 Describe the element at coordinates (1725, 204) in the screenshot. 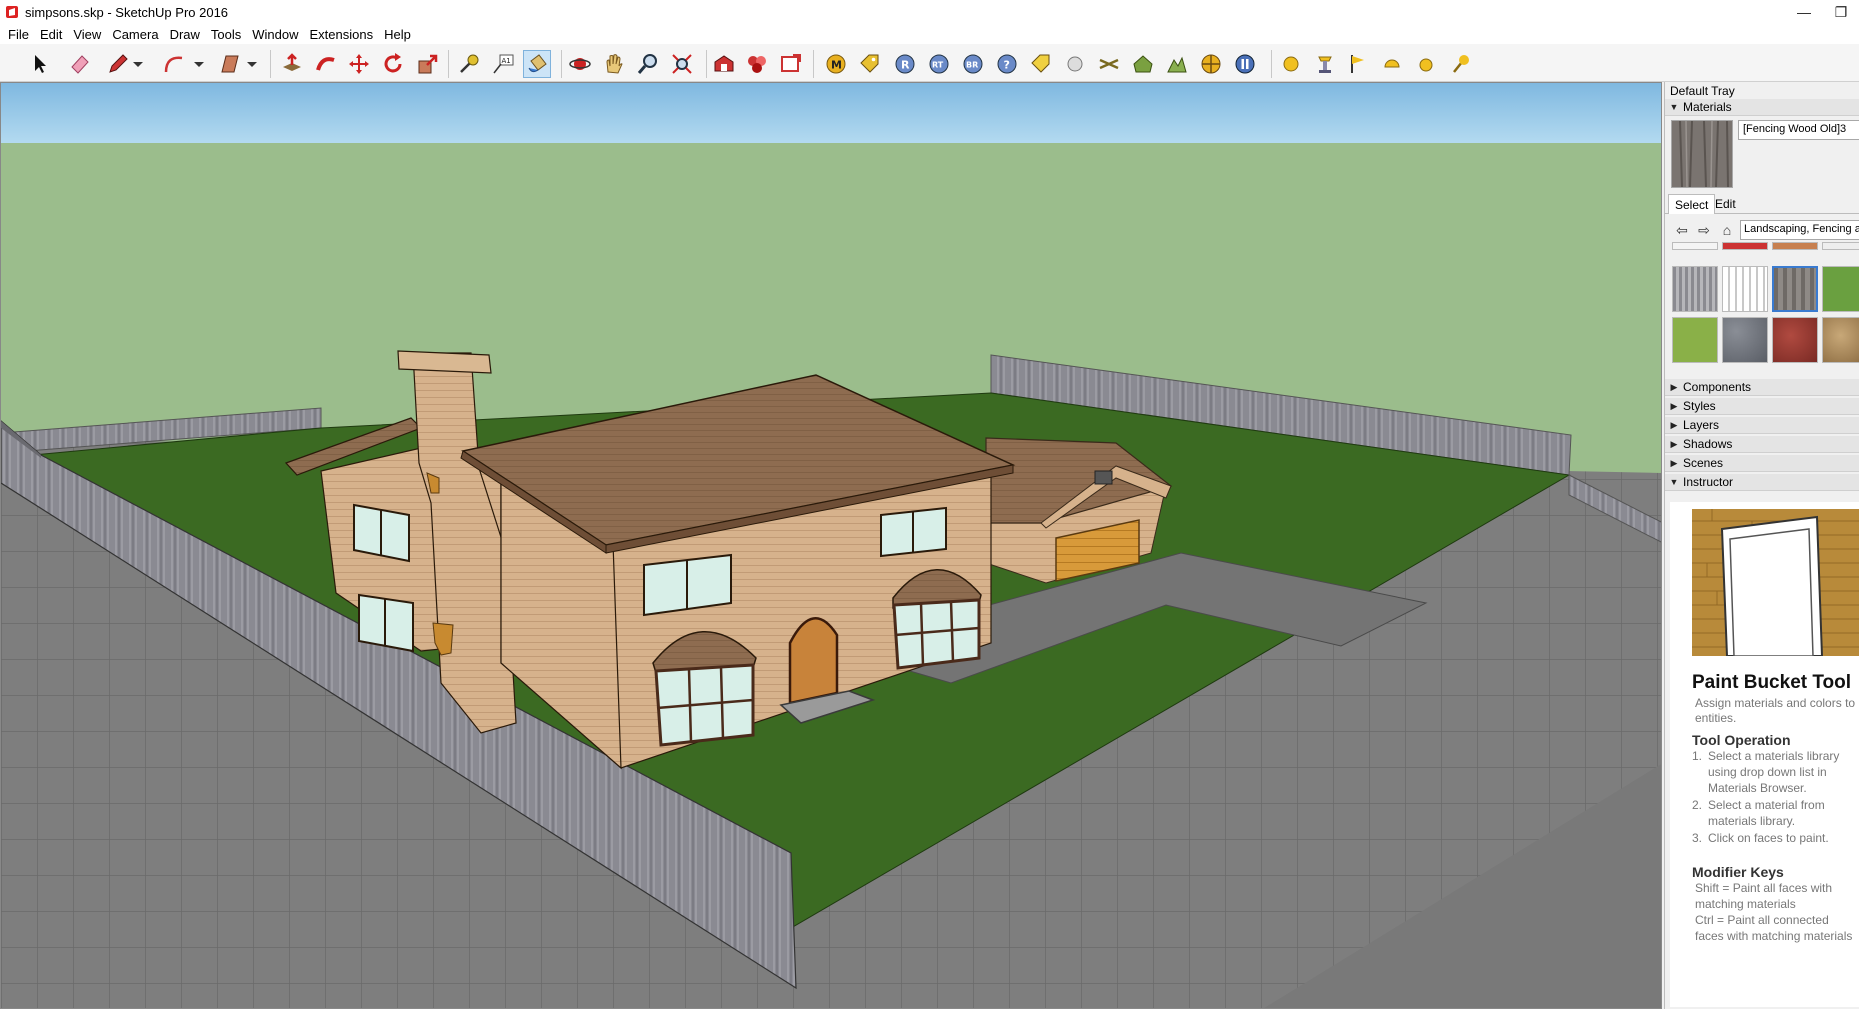

I see `tab-edit: Edit` at that location.